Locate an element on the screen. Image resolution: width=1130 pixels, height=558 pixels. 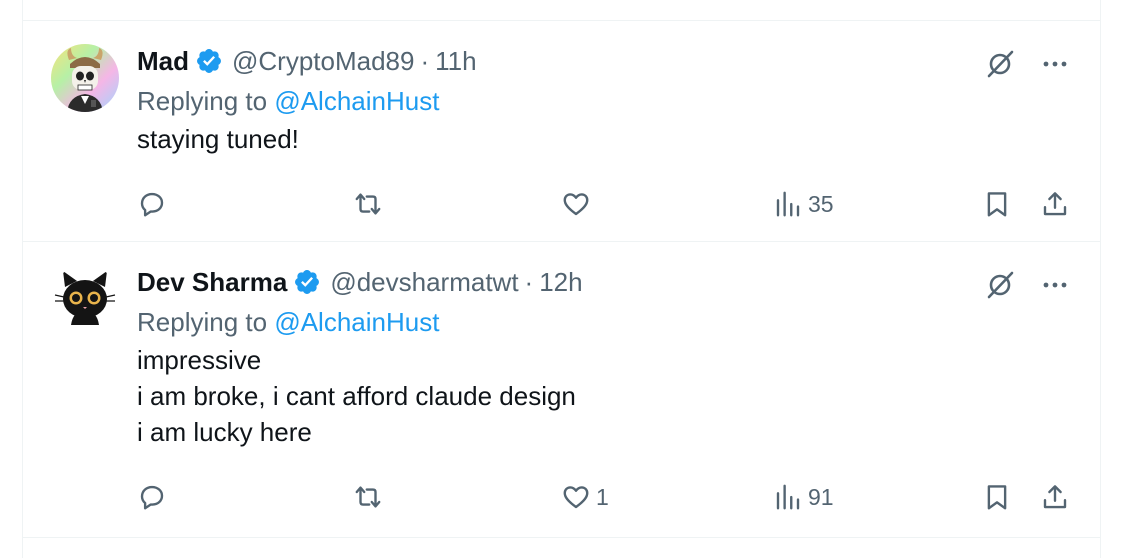
views-button: 91 is located at coordinates (803, 497).